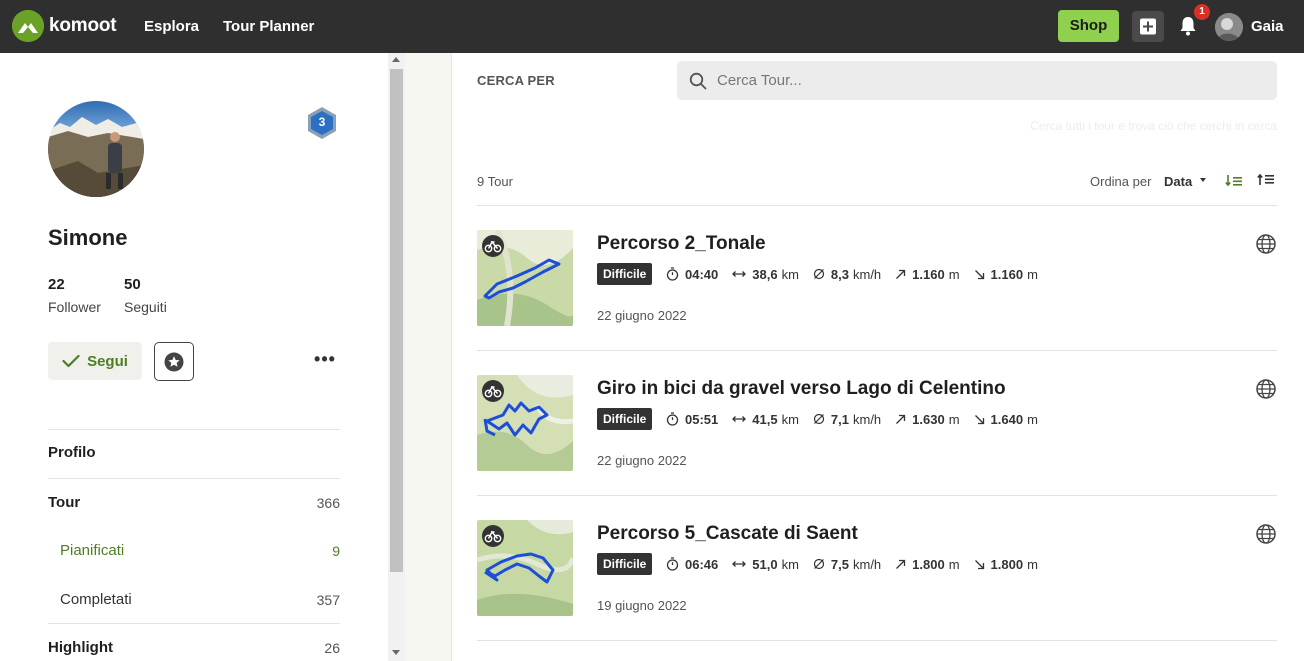 The image size is (1304, 661). What do you see at coordinates (698, 81) in the screenshot?
I see `search-icon` at bounding box center [698, 81].